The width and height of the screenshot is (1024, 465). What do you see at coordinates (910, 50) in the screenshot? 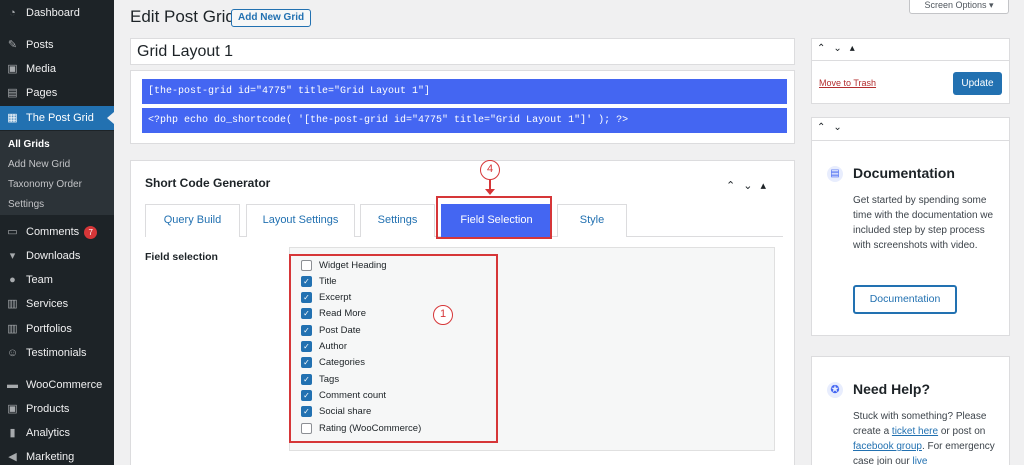
I see `publish-box-controls: ⌃⌄▴` at bounding box center [910, 50].